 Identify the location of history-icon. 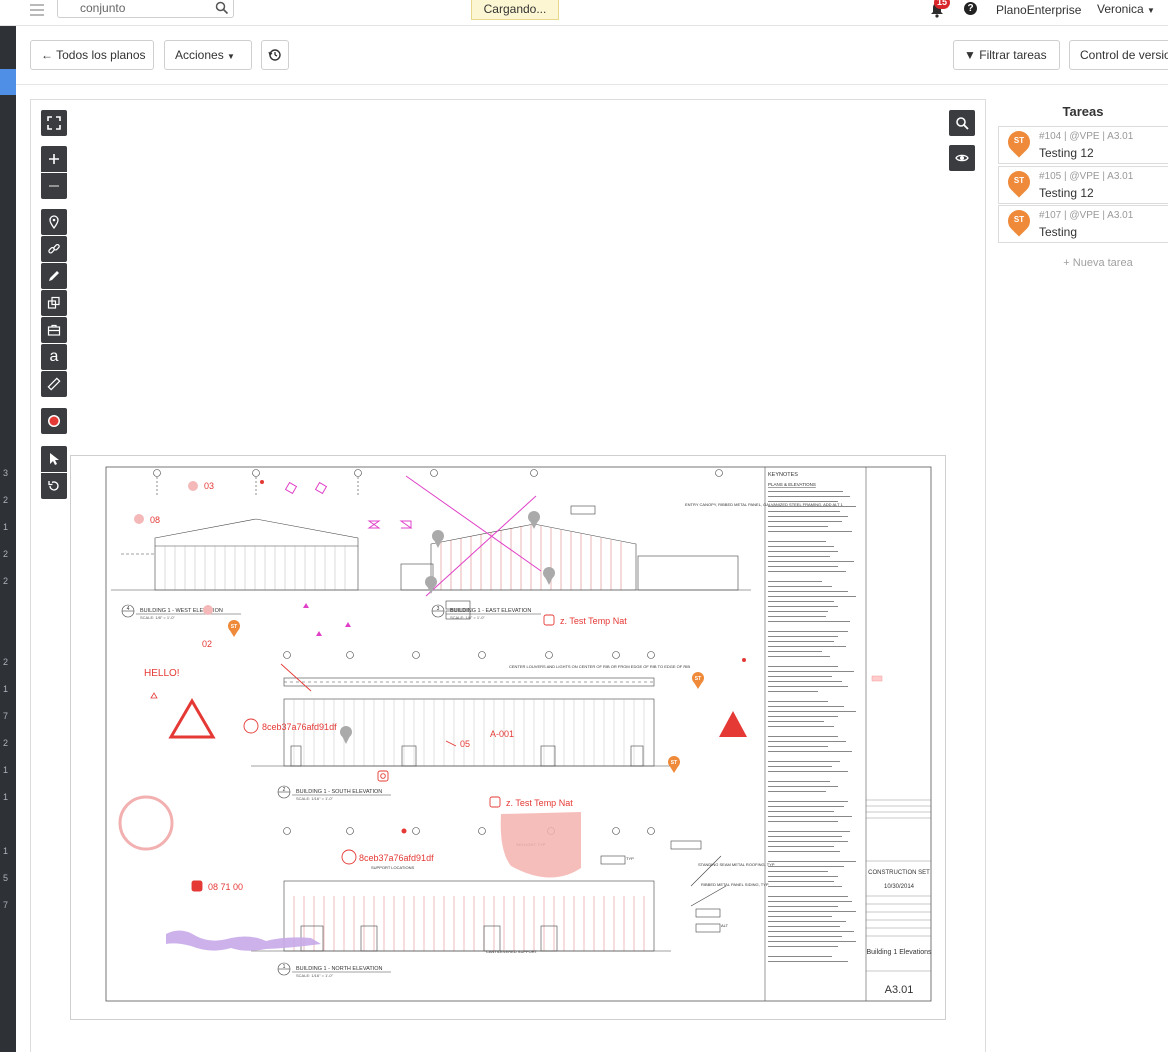
(274, 55).